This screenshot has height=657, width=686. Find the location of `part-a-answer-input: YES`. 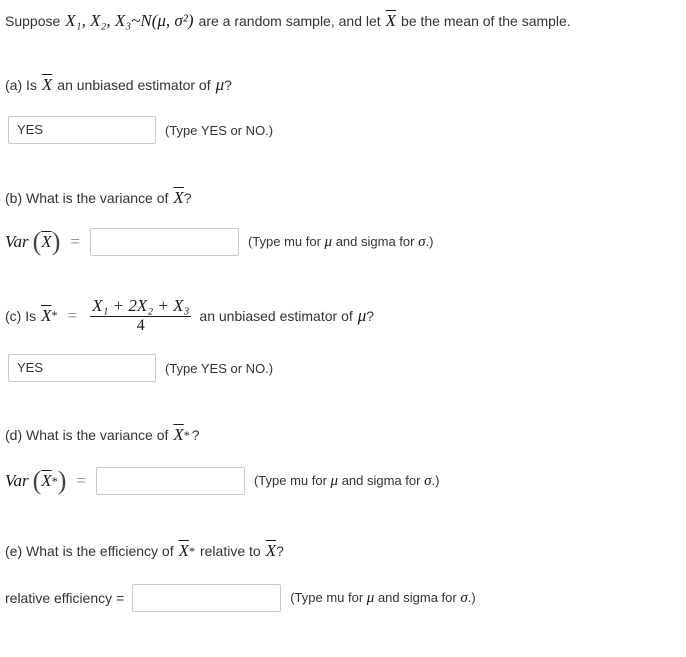

part-a-answer-input: YES is located at coordinates (82, 130).